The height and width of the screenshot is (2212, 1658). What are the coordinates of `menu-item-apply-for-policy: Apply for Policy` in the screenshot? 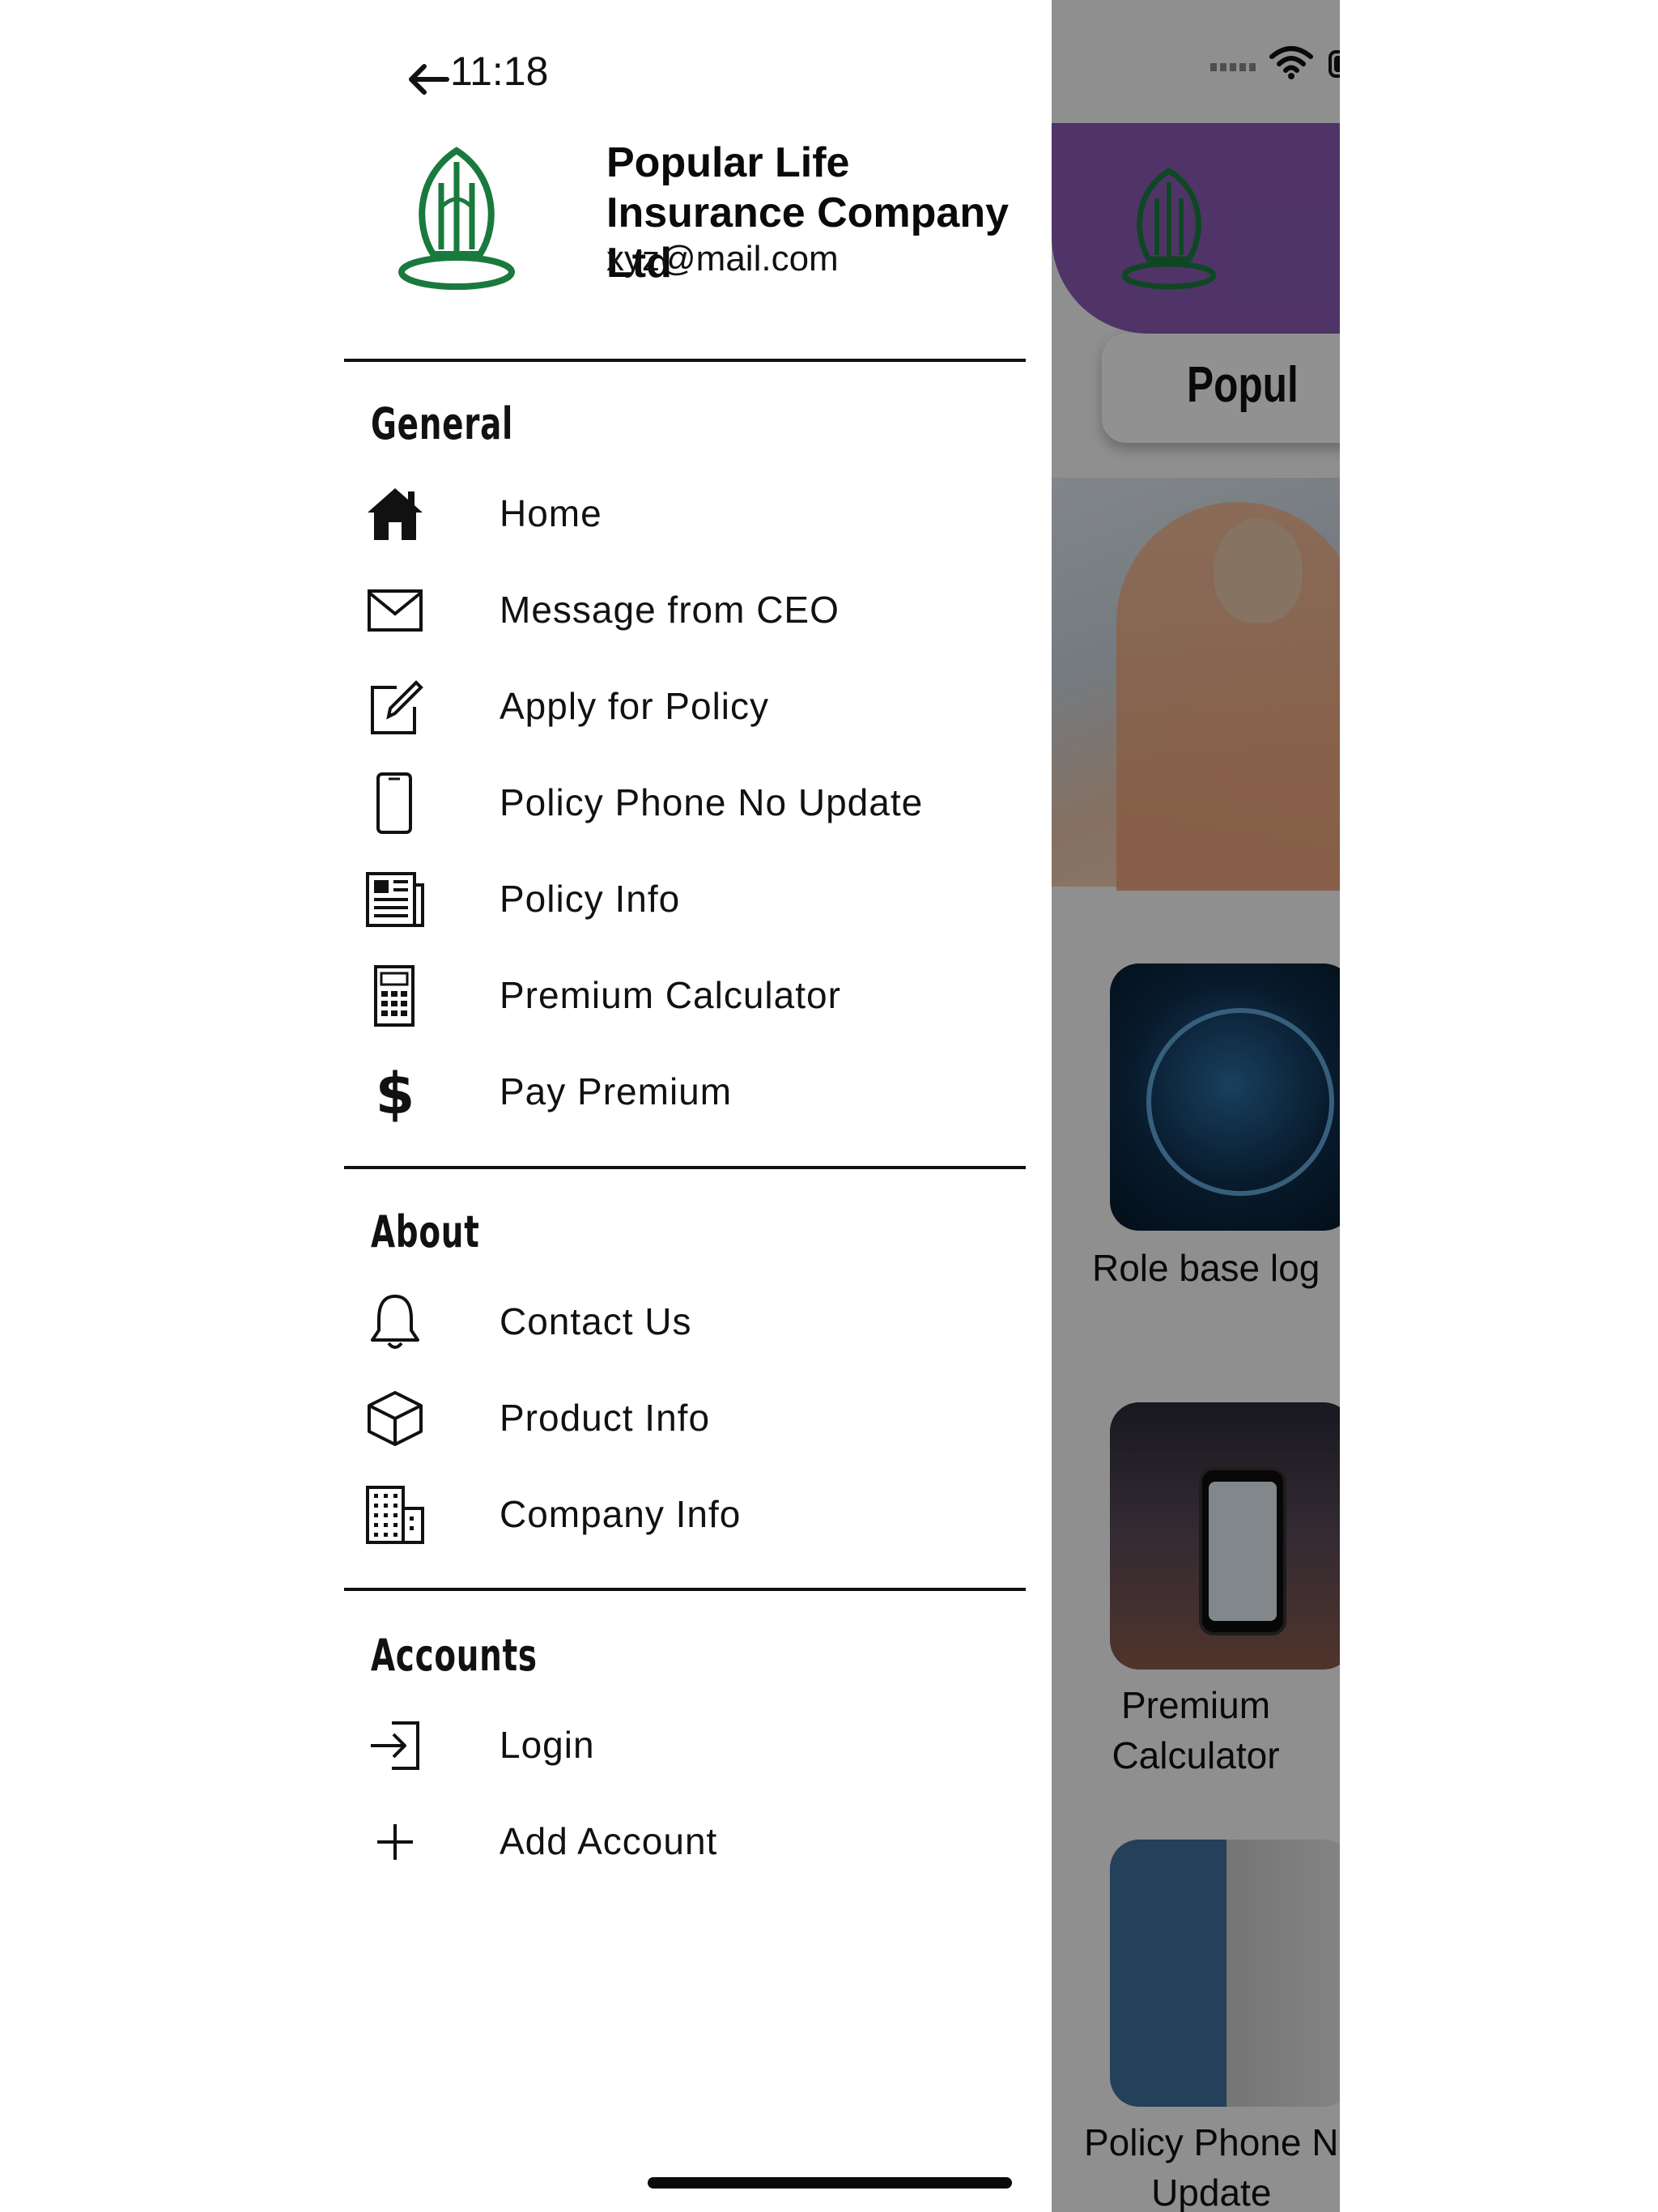 It's located at (685, 707).